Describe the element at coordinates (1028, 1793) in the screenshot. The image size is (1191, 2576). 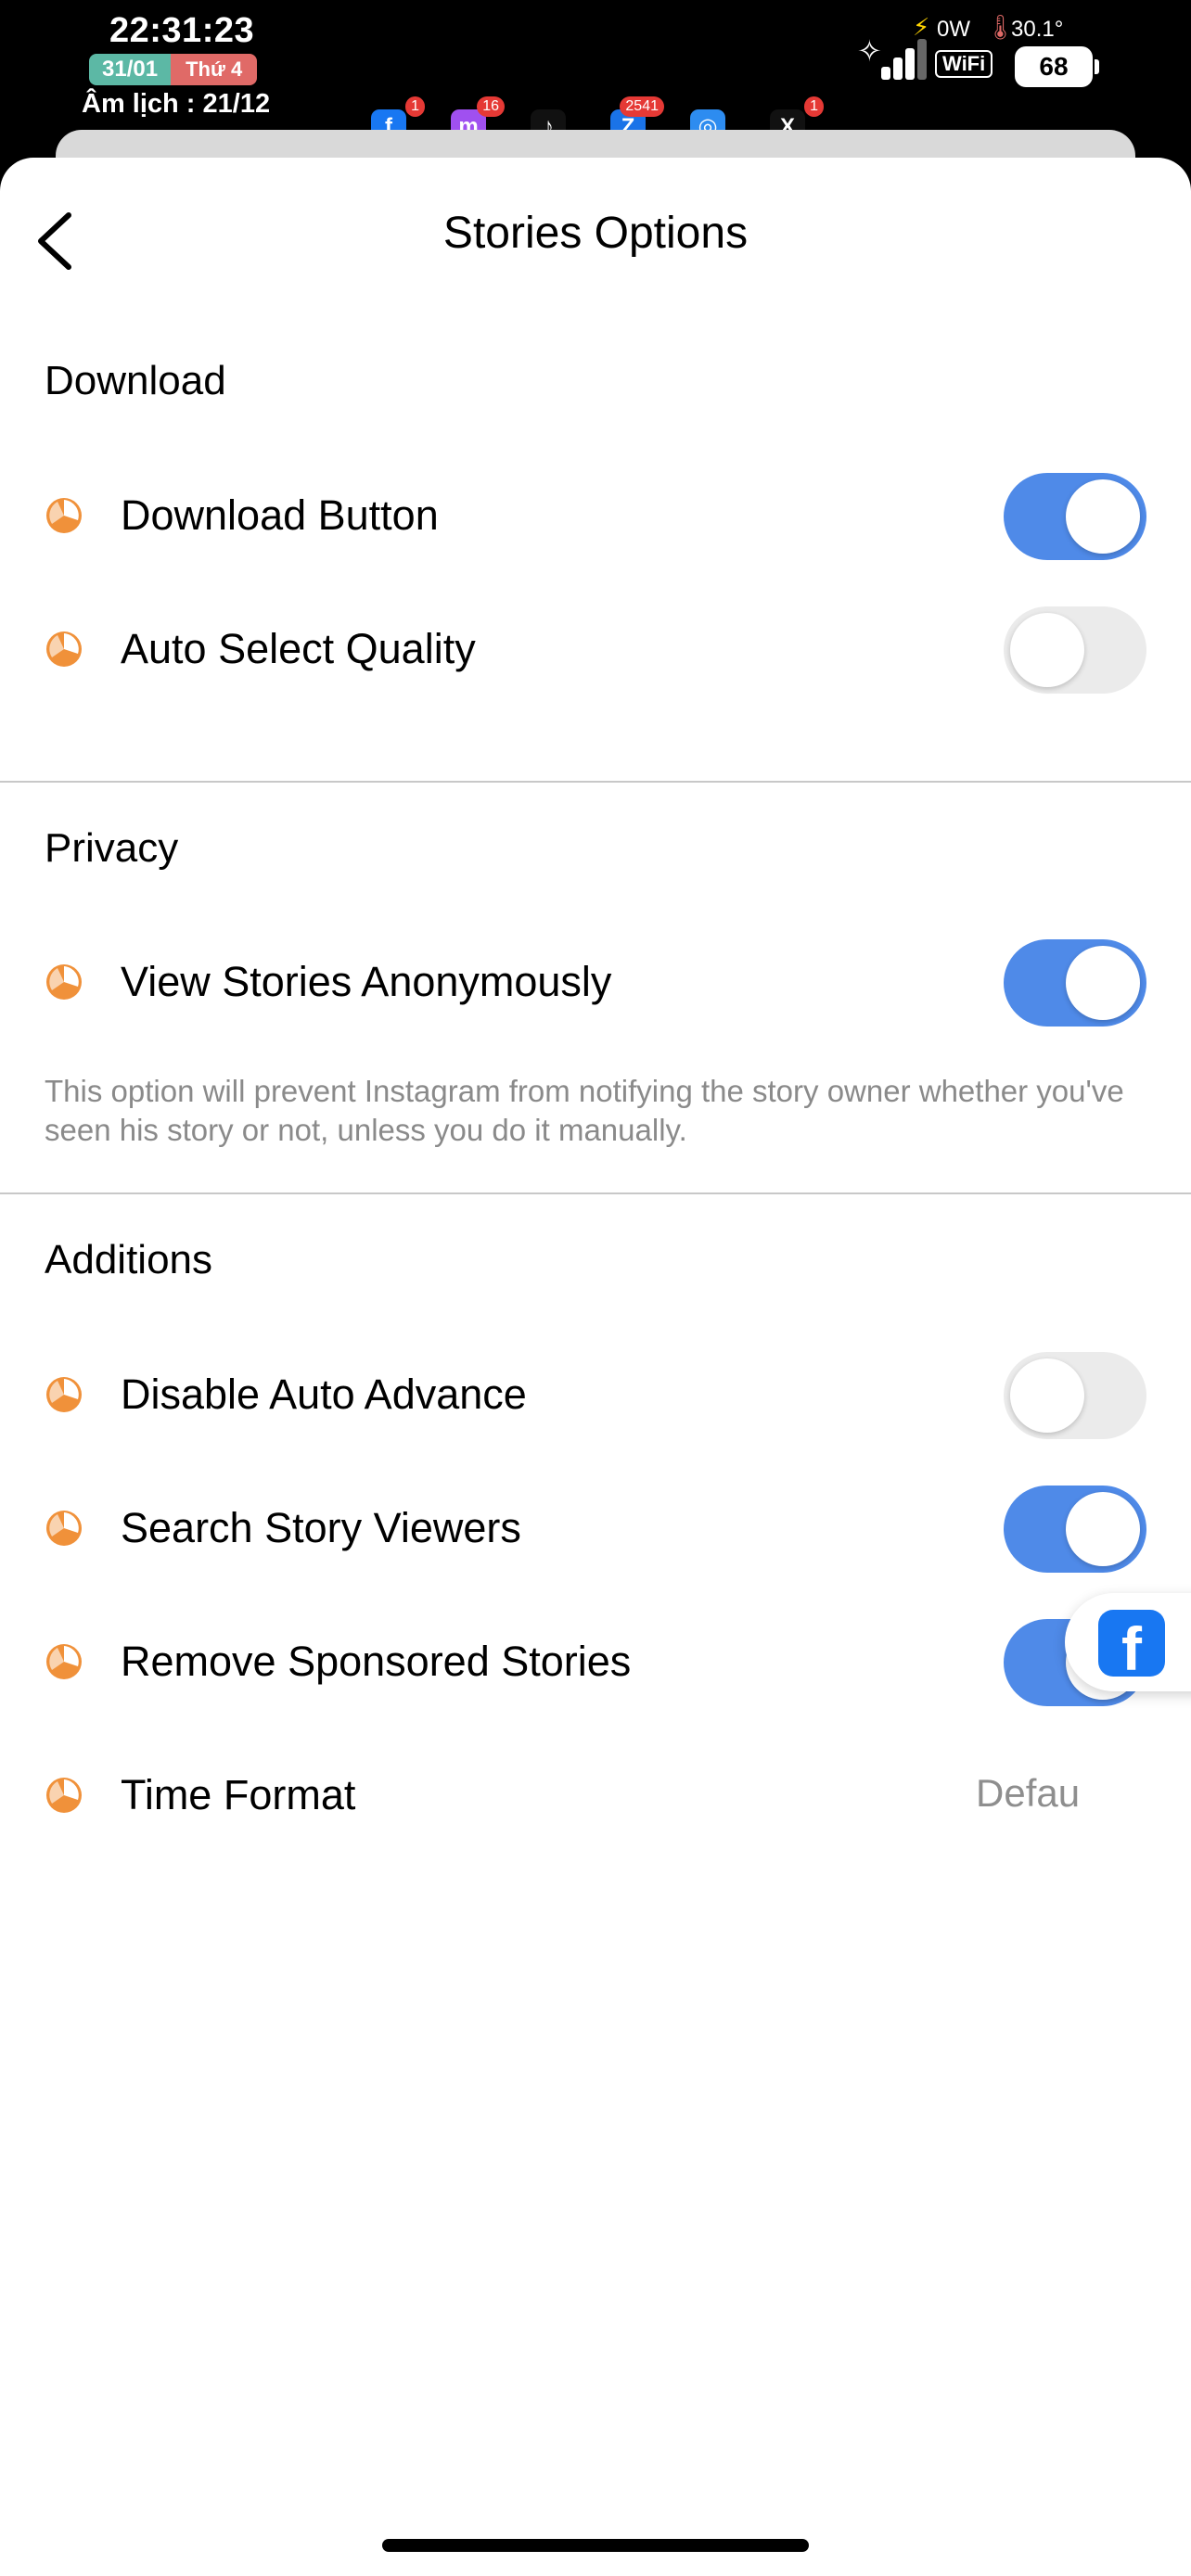
I see `time-format-value: Defau` at that location.